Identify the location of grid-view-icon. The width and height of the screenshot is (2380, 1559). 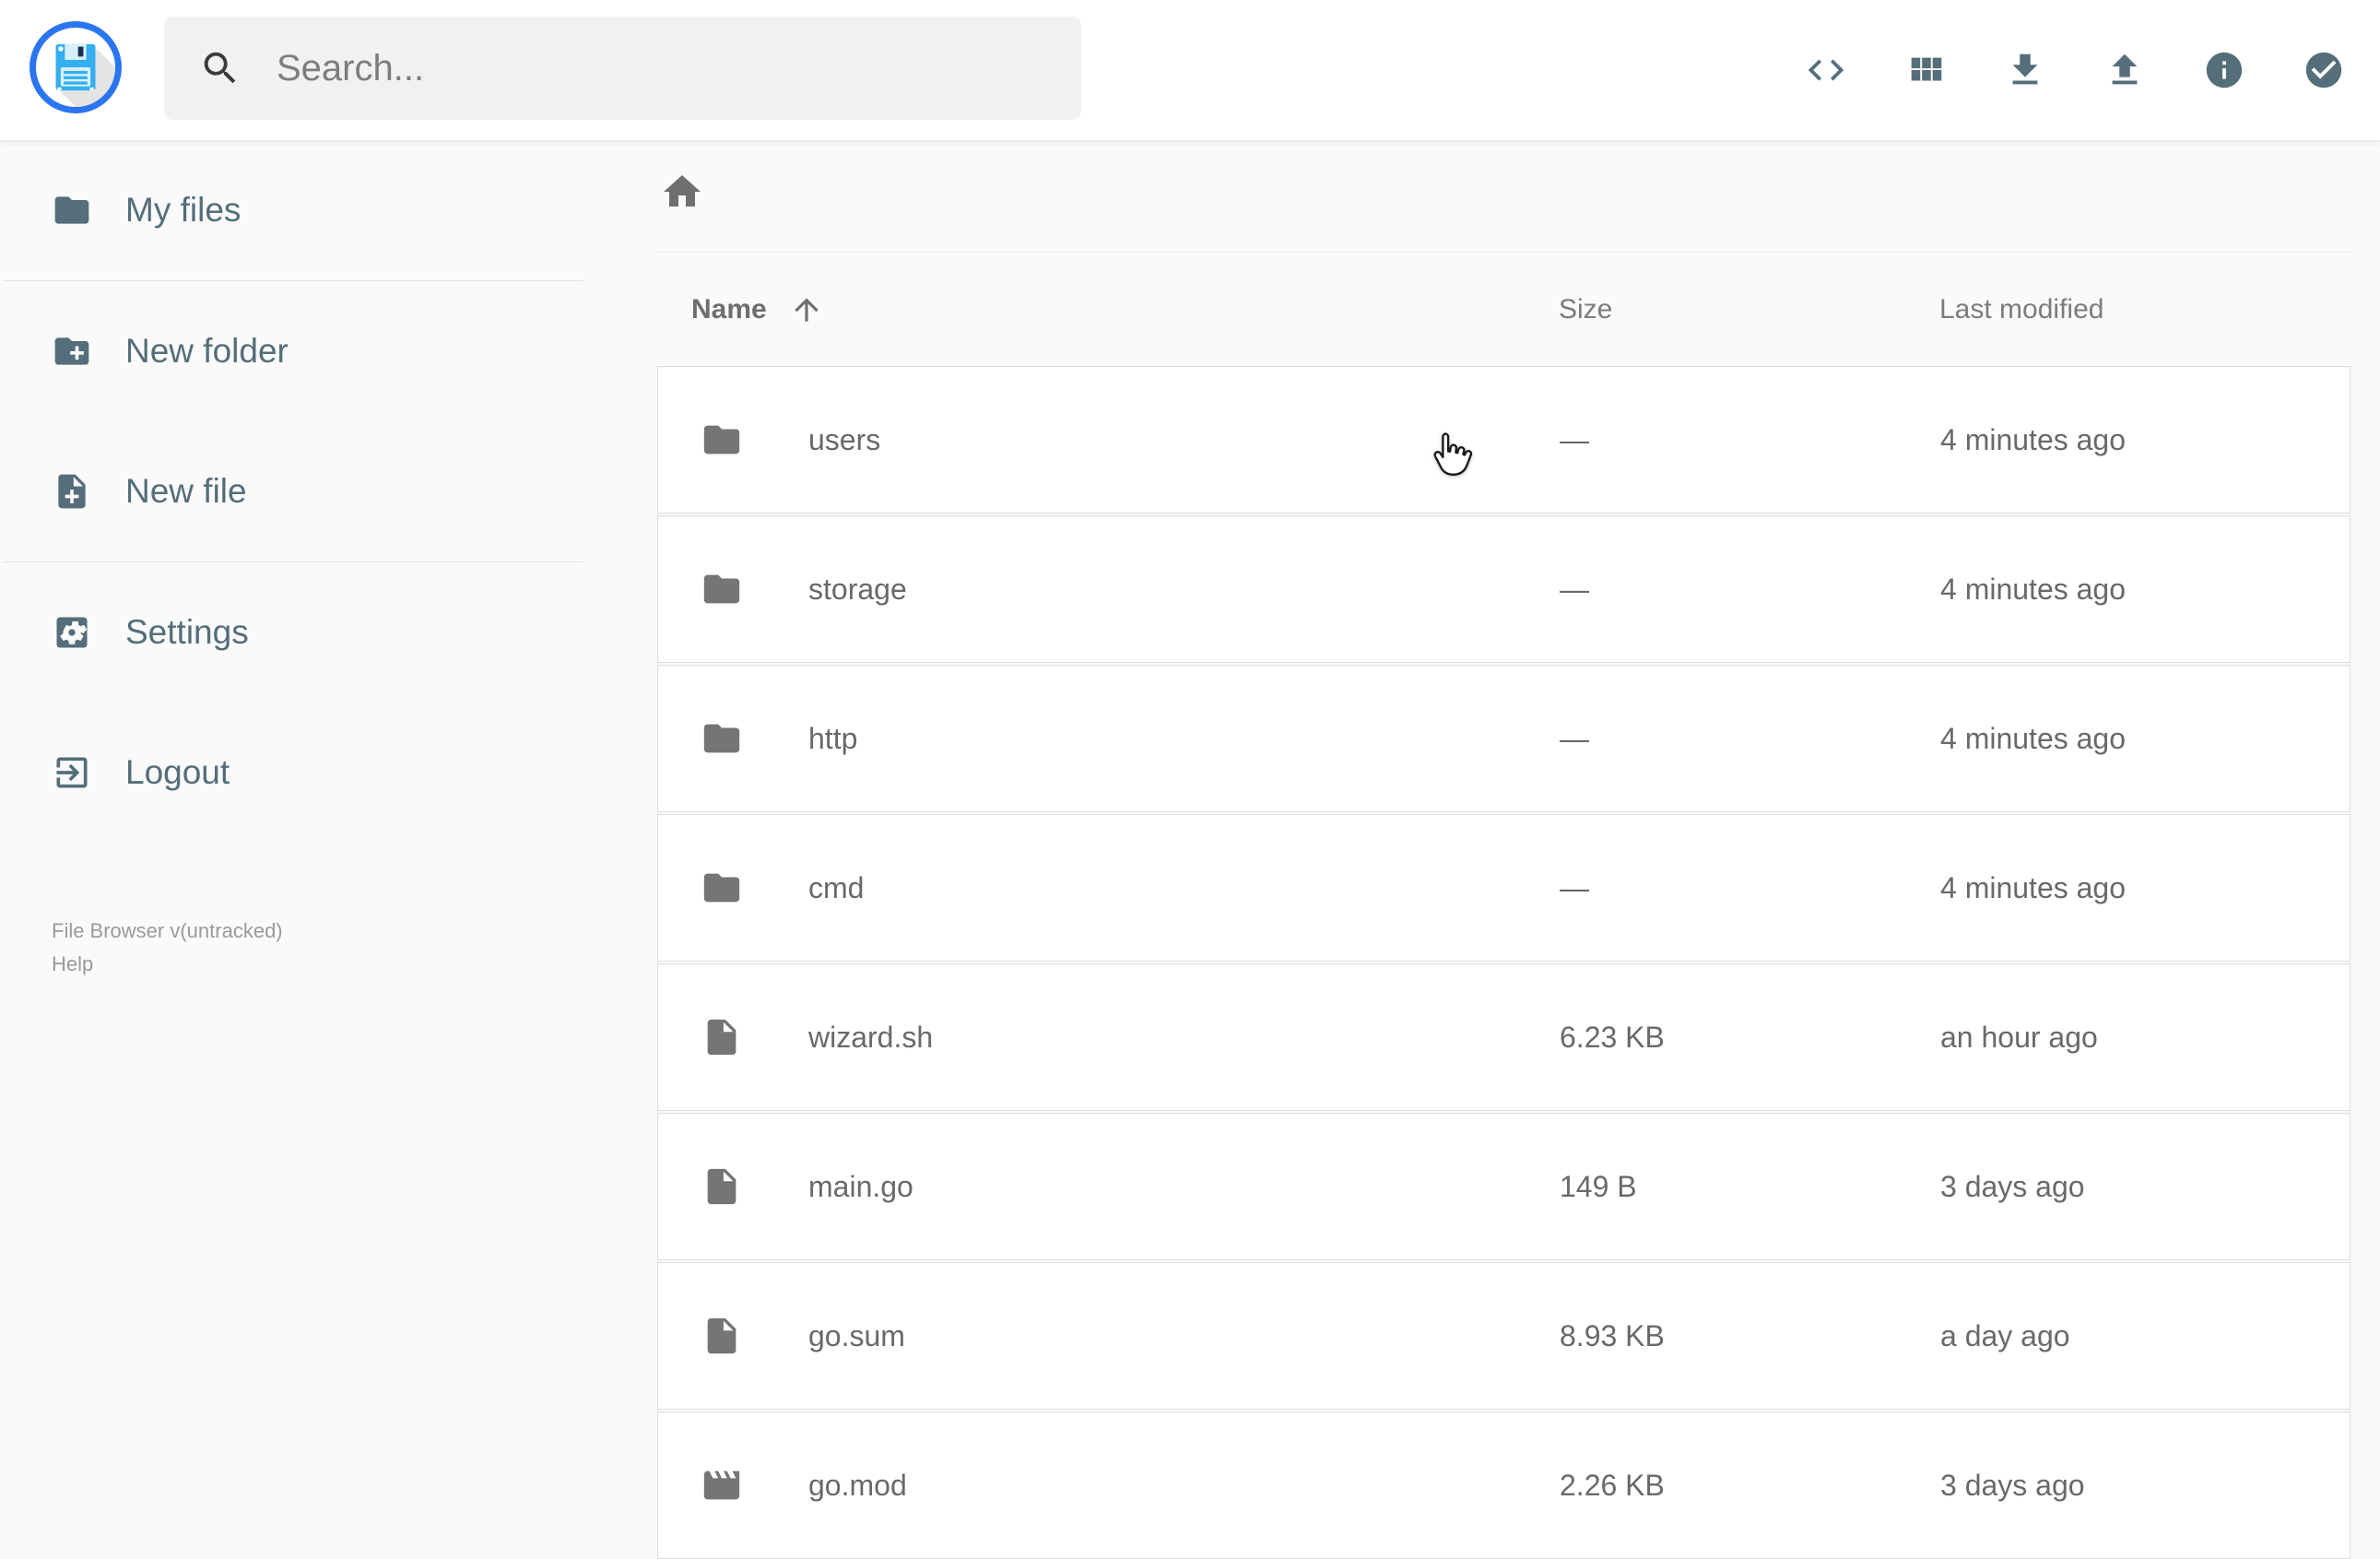
(1925, 70).